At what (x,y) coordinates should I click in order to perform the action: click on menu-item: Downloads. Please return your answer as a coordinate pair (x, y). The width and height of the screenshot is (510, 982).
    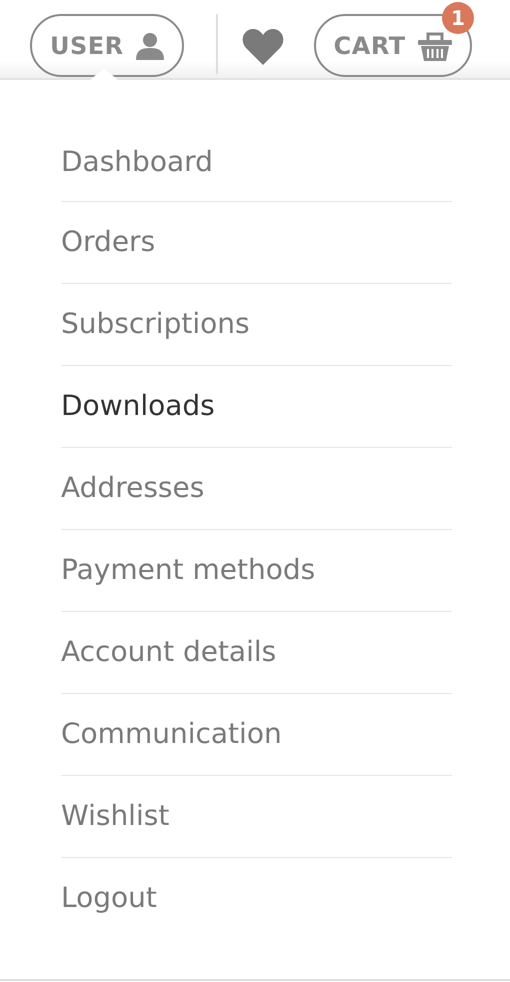
    Looking at the image, I should click on (256, 407).